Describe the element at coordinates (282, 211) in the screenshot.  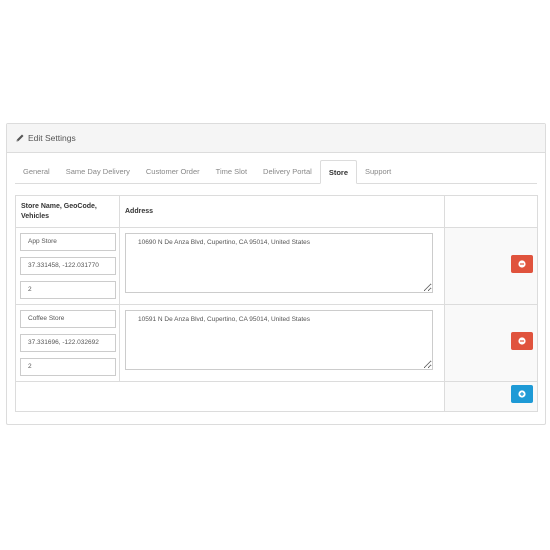
I see `header-address: Address` at that location.